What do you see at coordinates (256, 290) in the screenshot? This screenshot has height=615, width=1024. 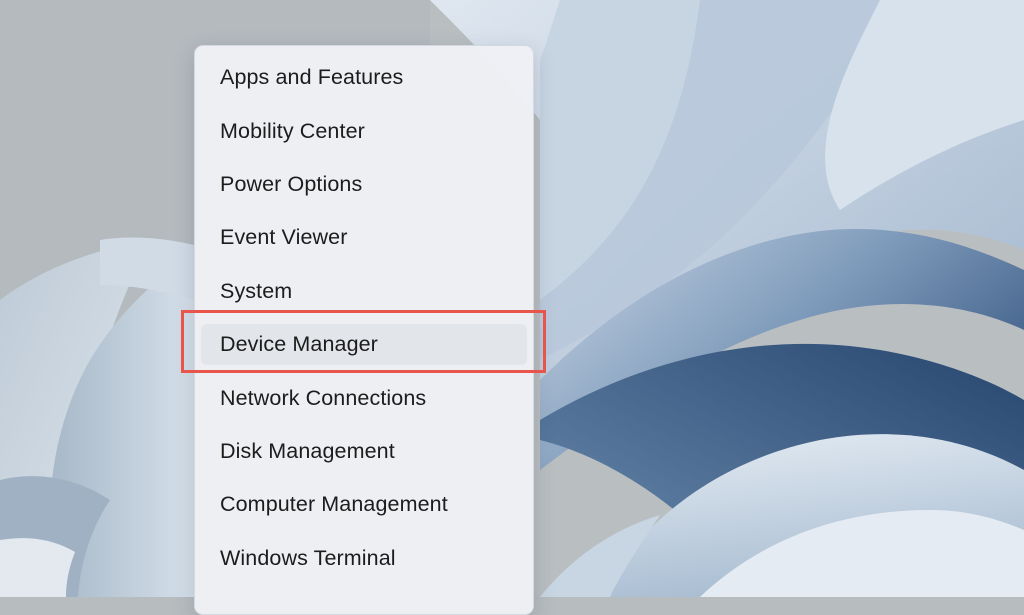 I see `menu-item-label: System` at bounding box center [256, 290].